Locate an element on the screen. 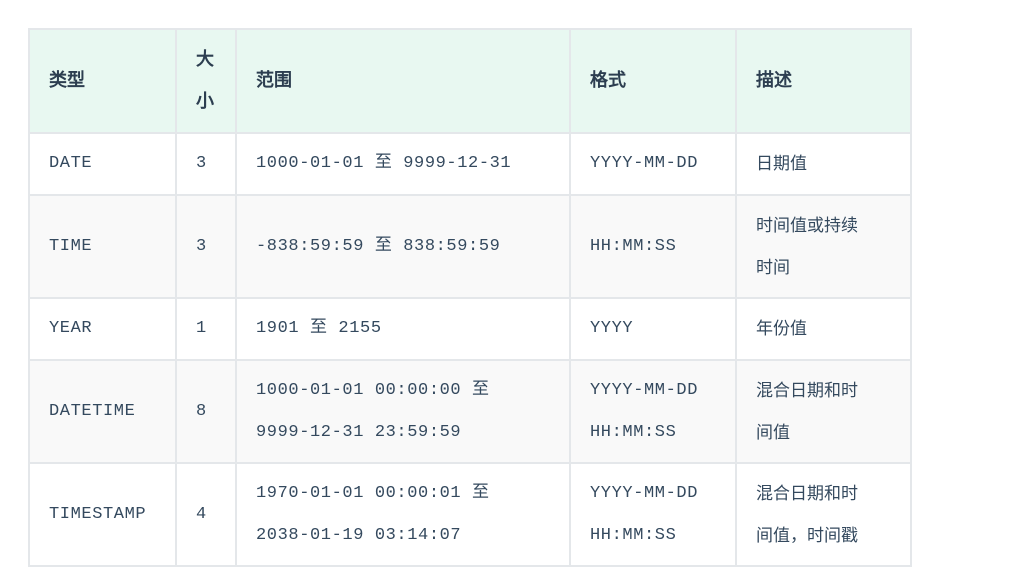 The width and height of the screenshot is (1033, 580). header-format: 格式 is located at coordinates (653, 81).